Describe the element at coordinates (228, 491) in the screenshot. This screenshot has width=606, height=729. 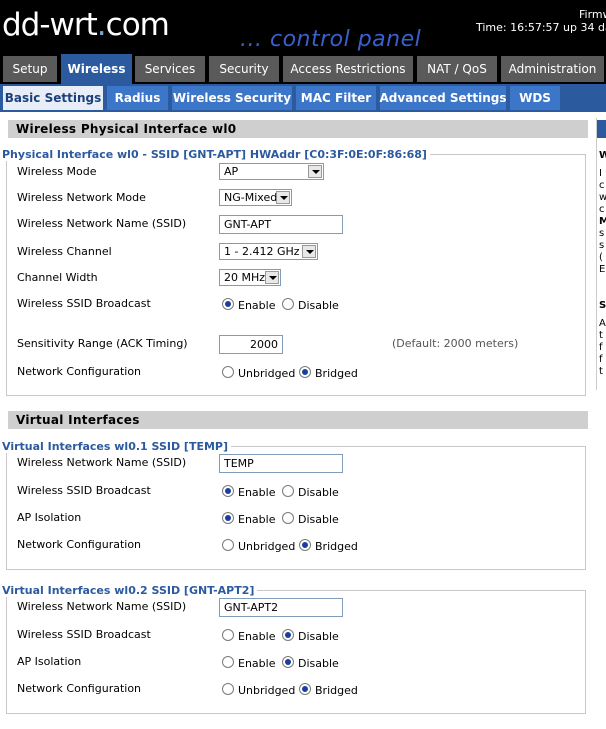
I see `vif1-broadcast-enable-radio` at that location.